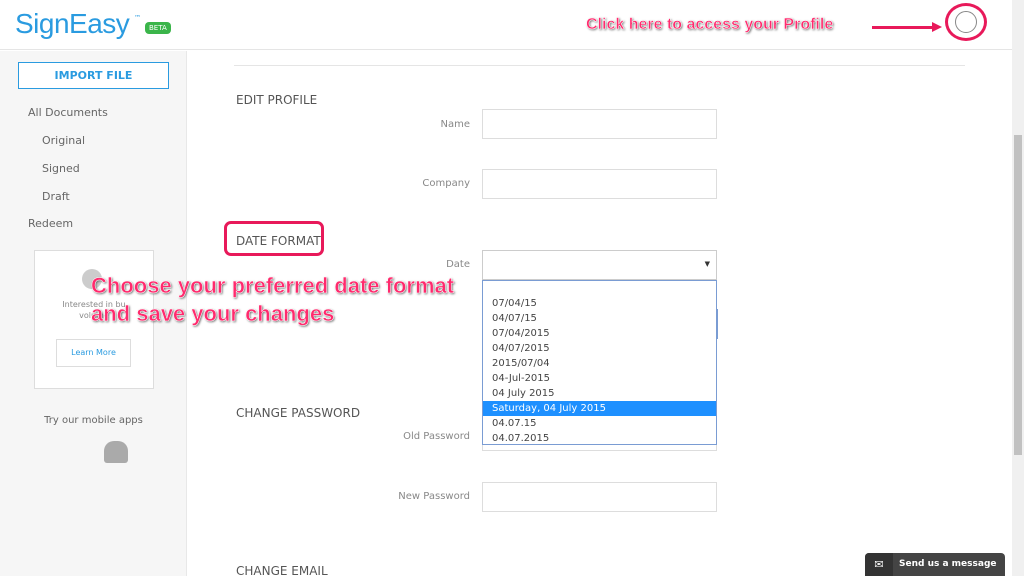 The height and width of the screenshot is (578, 1024). Describe the element at coordinates (599, 184) in the screenshot. I see `company-input` at that location.